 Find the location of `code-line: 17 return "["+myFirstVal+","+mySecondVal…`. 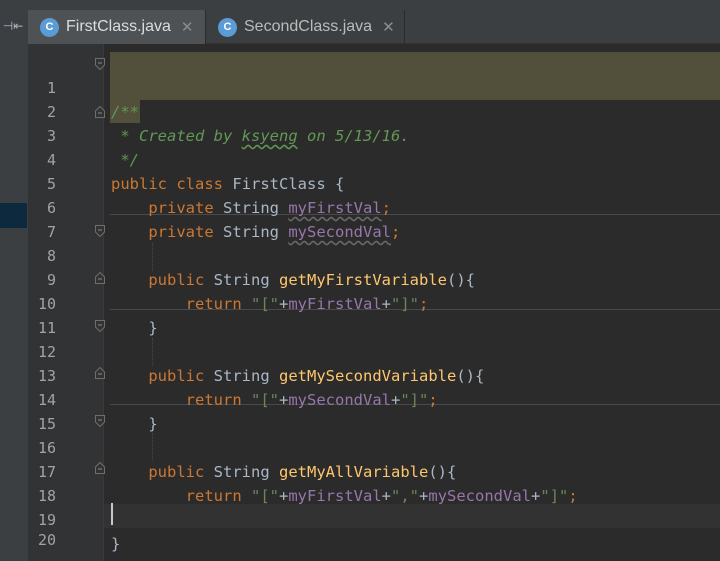

code-line: 17 return "["+myFirstVal+","+mySecondVal… is located at coordinates (360, 470).